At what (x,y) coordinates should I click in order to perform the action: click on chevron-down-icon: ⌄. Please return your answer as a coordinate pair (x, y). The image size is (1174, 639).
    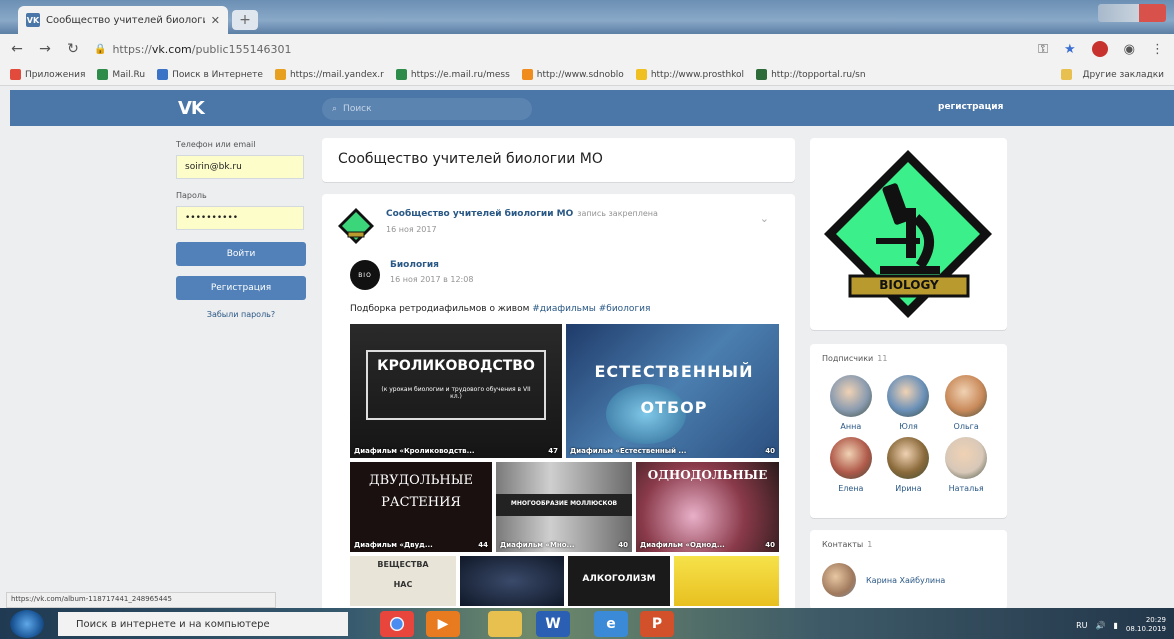
    Looking at the image, I should click on (764, 218).